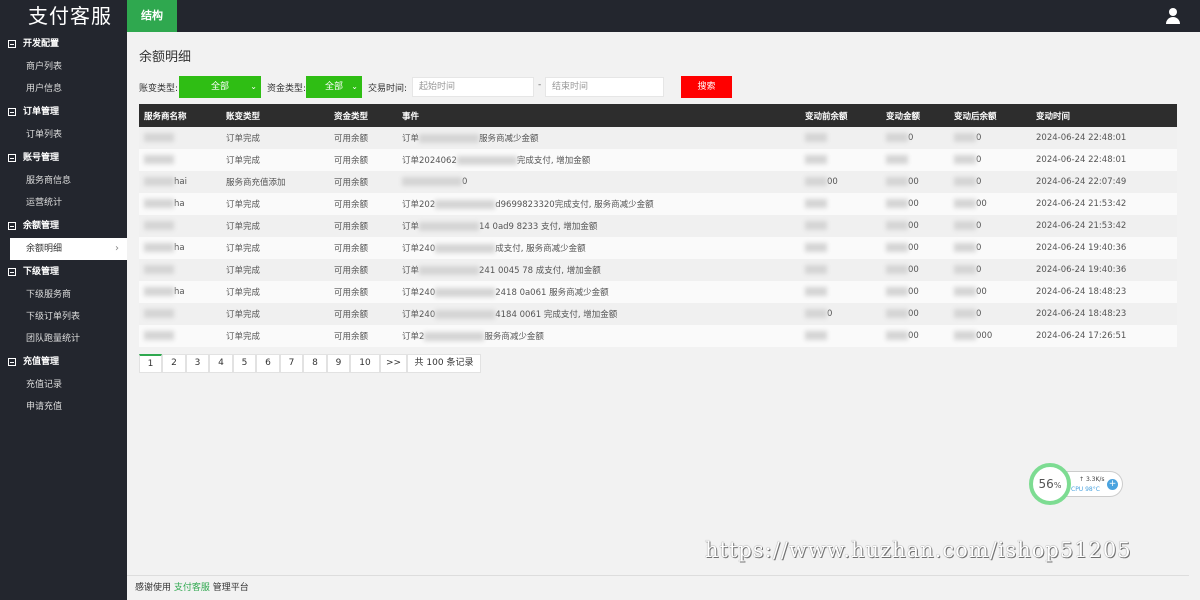 The image size is (1200, 600). Describe the element at coordinates (275, 115) in the screenshot. I see `col-change-type: 账变类型` at that location.